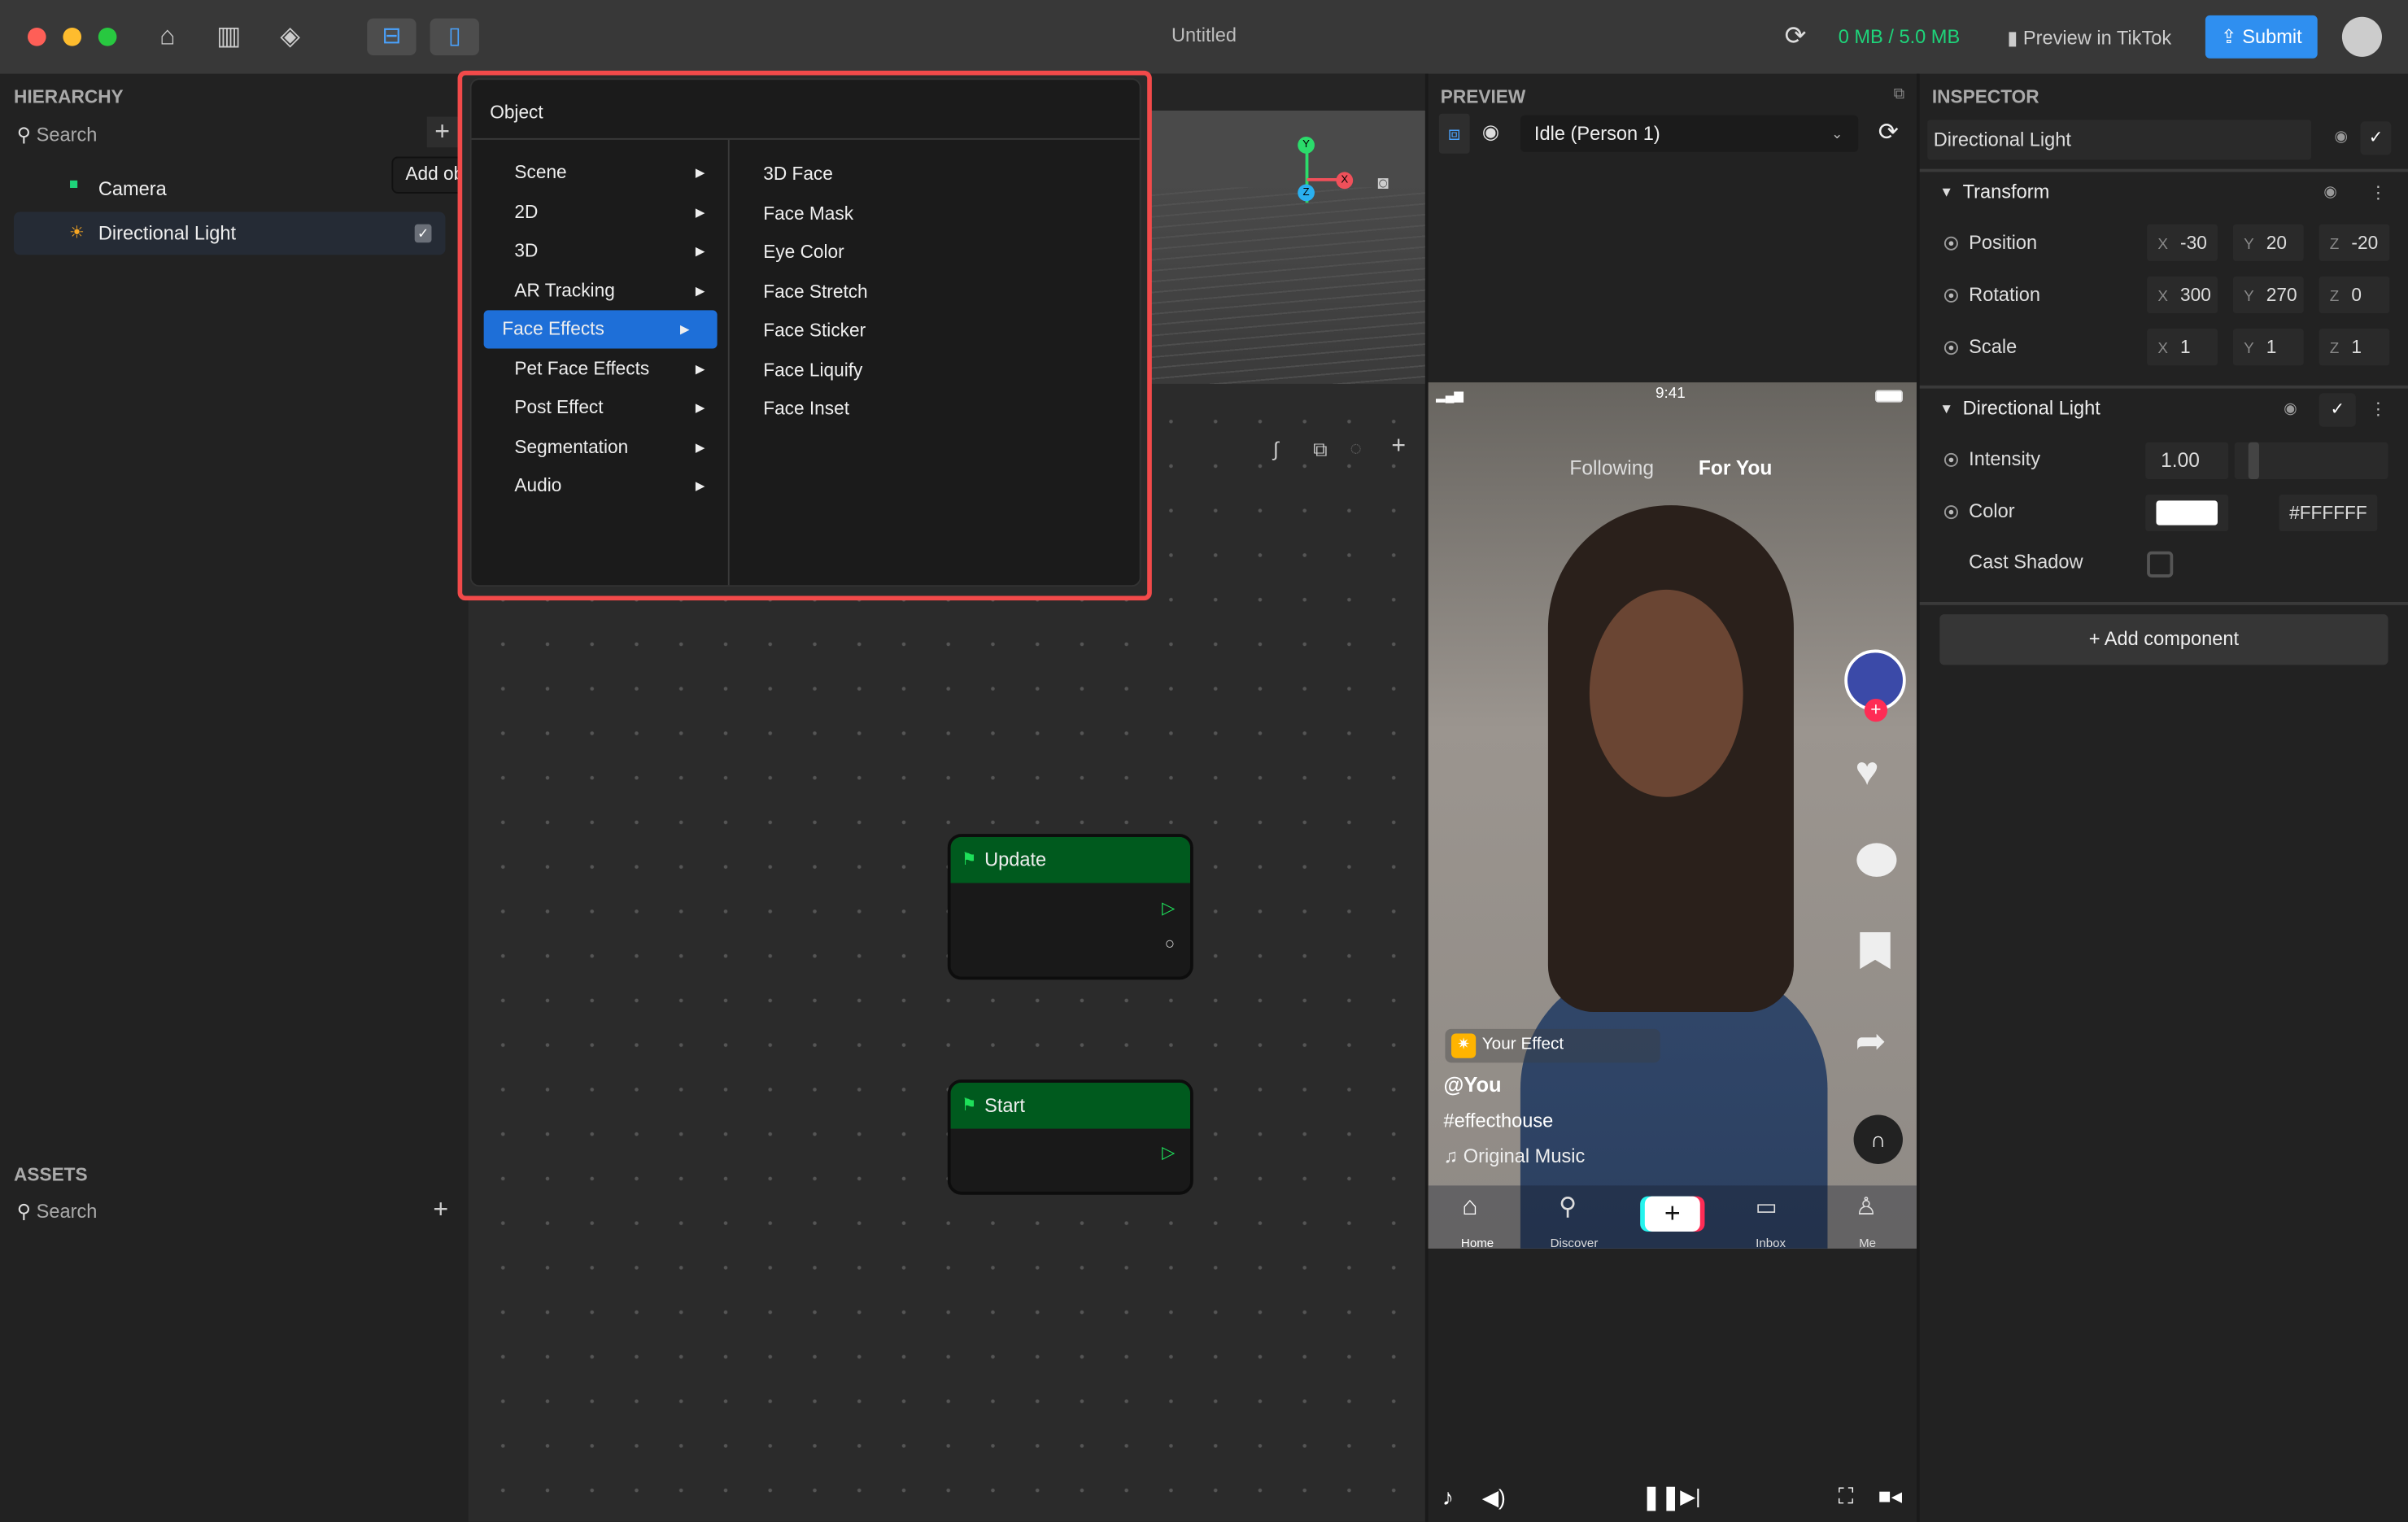  What do you see at coordinates (1866, 1207) in the screenshot?
I see `me-nav-icon: ♙` at bounding box center [1866, 1207].